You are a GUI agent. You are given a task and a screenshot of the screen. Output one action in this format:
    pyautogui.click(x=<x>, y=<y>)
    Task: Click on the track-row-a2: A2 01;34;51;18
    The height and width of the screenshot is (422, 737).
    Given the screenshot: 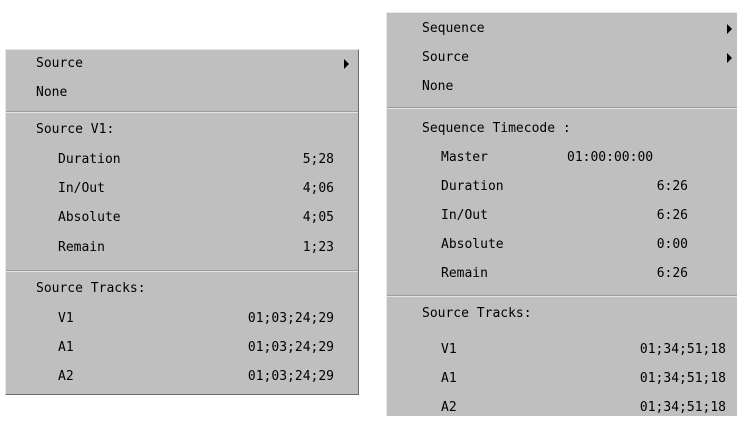 What is the action you would take?
    pyautogui.click(x=562, y=408)
    